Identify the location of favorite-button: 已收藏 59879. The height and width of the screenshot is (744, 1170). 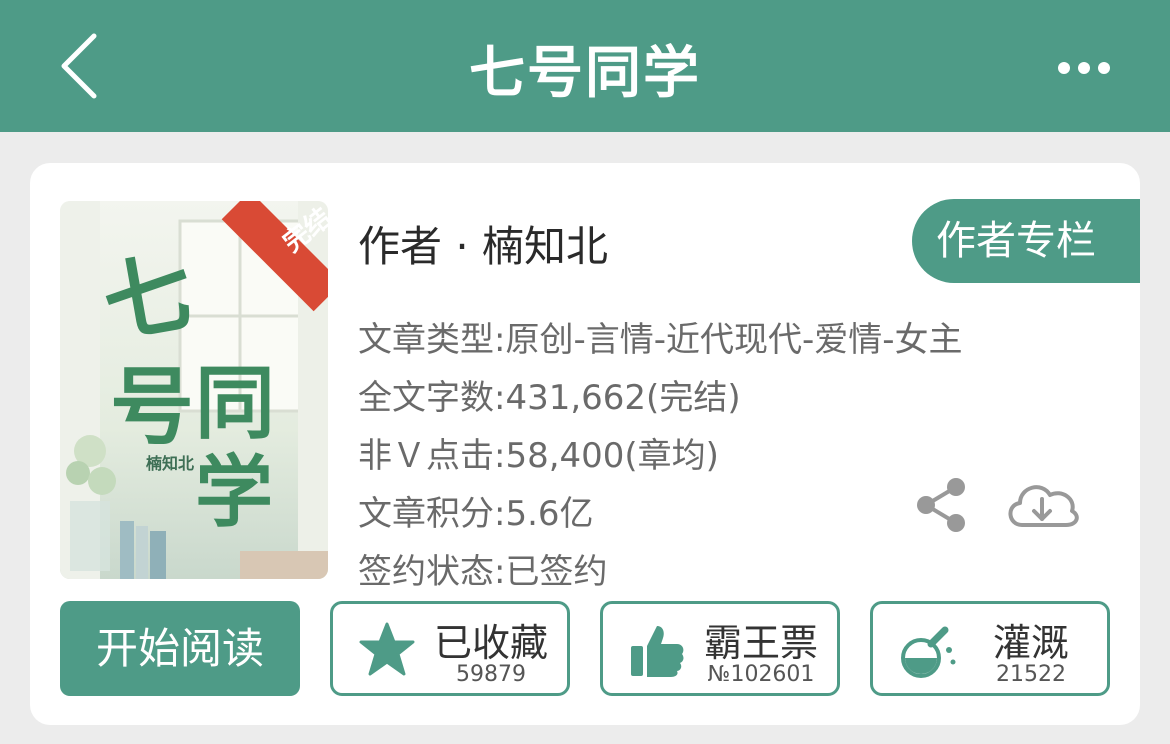
(450, 648).